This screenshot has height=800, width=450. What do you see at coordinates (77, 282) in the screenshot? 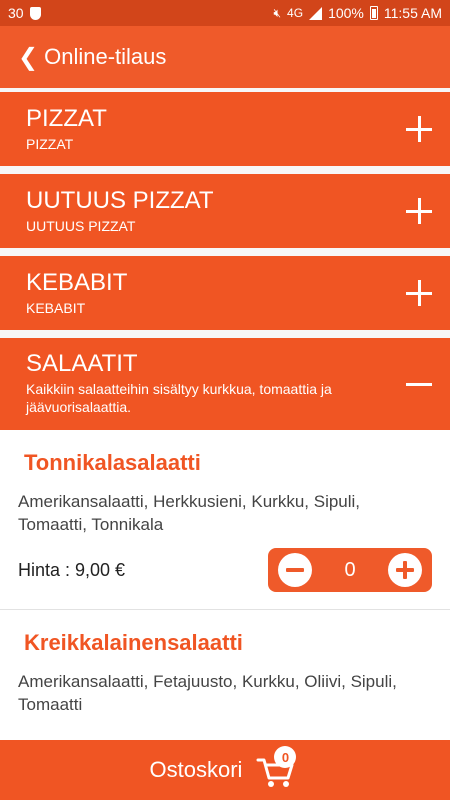
I see `category-title: KEBABIT` at bounding box center [77, 282].